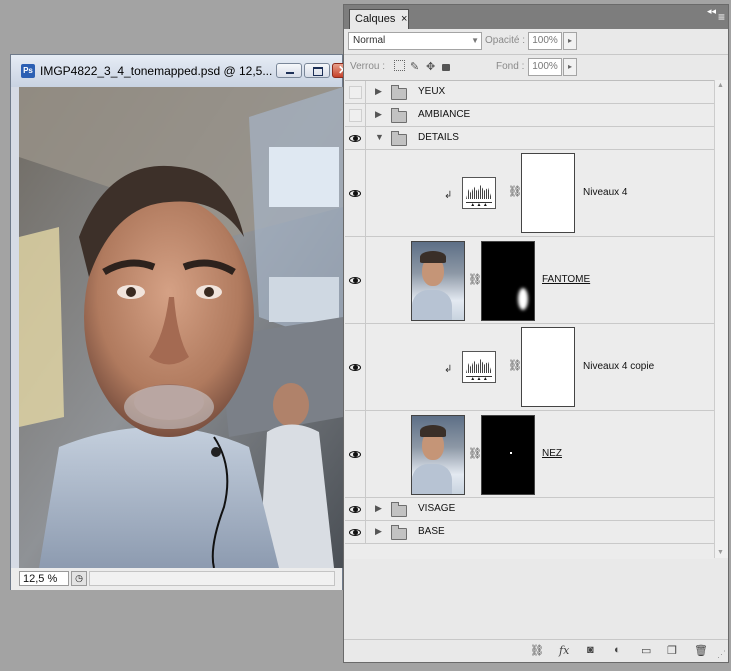  What do you see at coordinates (605, 192) in the screenshot?
I see `layer-name: Niveaux 4` at bounding box center [605, 192].